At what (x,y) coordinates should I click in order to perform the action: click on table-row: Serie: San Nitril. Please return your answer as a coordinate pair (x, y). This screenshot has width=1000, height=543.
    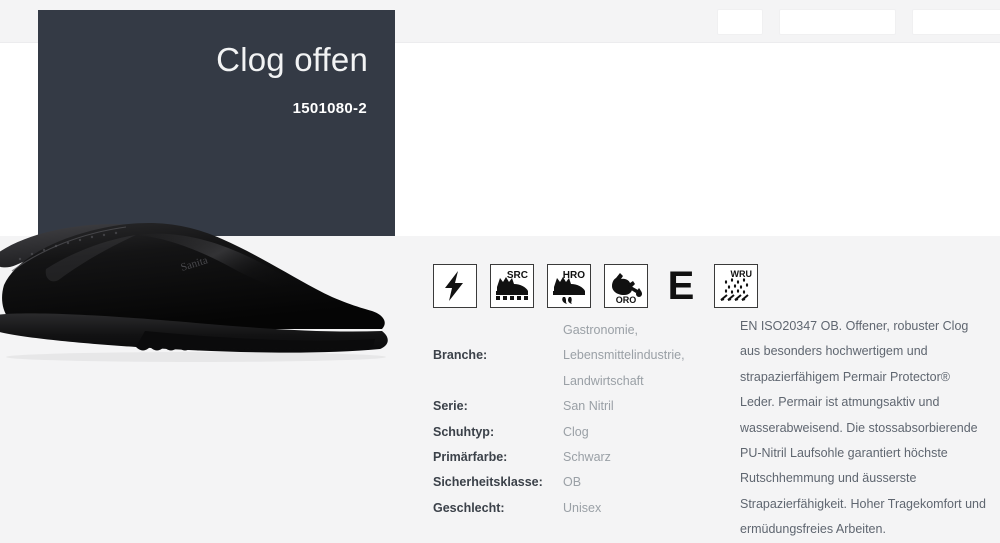
    Looking at the image, I should click on (578, 406).